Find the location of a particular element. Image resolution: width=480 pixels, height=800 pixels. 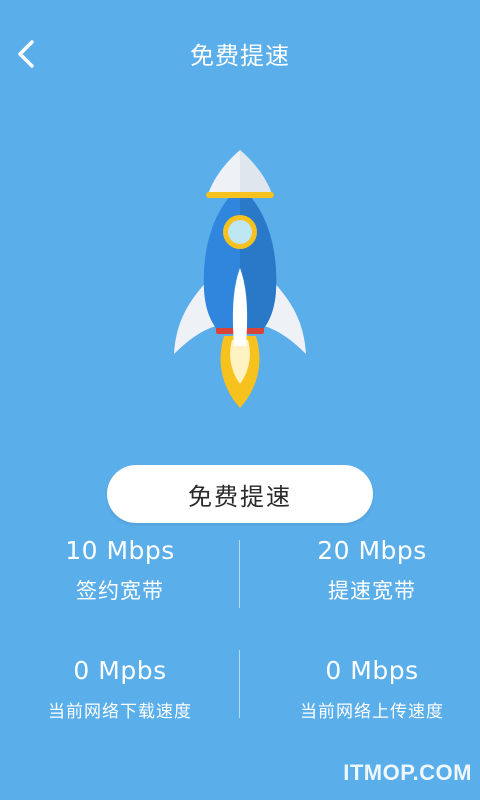

contract-bandwidth-value: 10 Mbps is located at coordinates (120, 550).